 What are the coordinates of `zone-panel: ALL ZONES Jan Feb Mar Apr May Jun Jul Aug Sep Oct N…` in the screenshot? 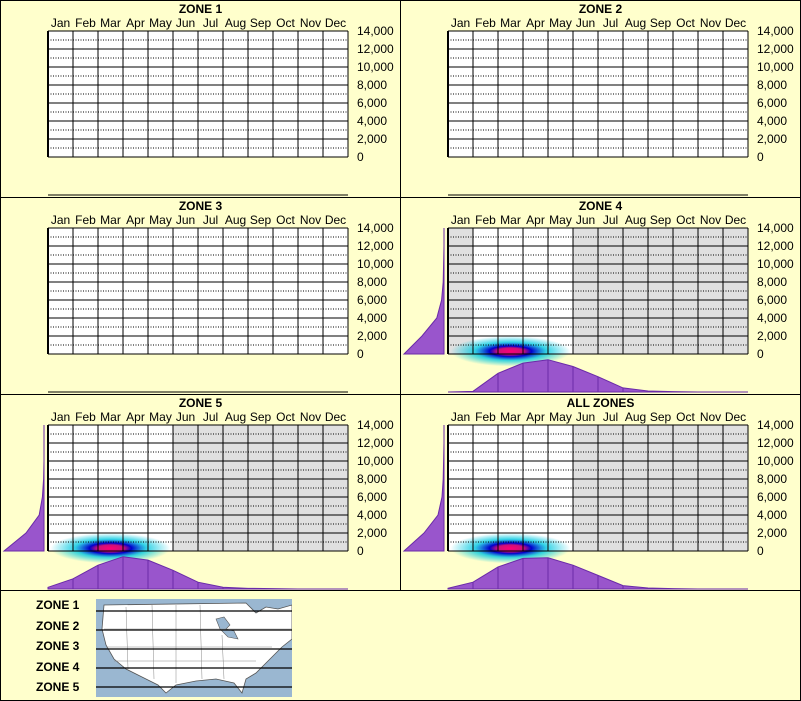 It's located at (600, 493).